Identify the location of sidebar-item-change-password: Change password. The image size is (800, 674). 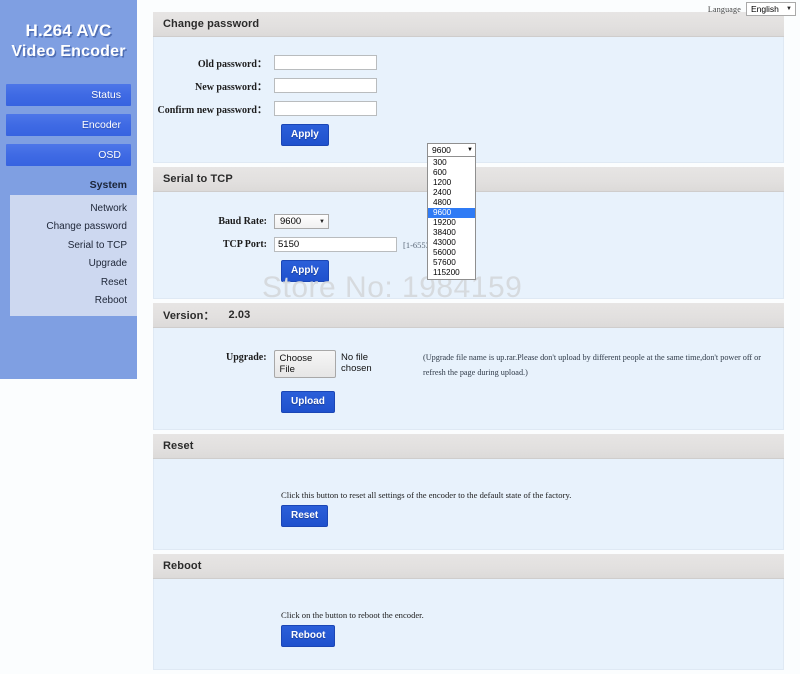
(73, 227).